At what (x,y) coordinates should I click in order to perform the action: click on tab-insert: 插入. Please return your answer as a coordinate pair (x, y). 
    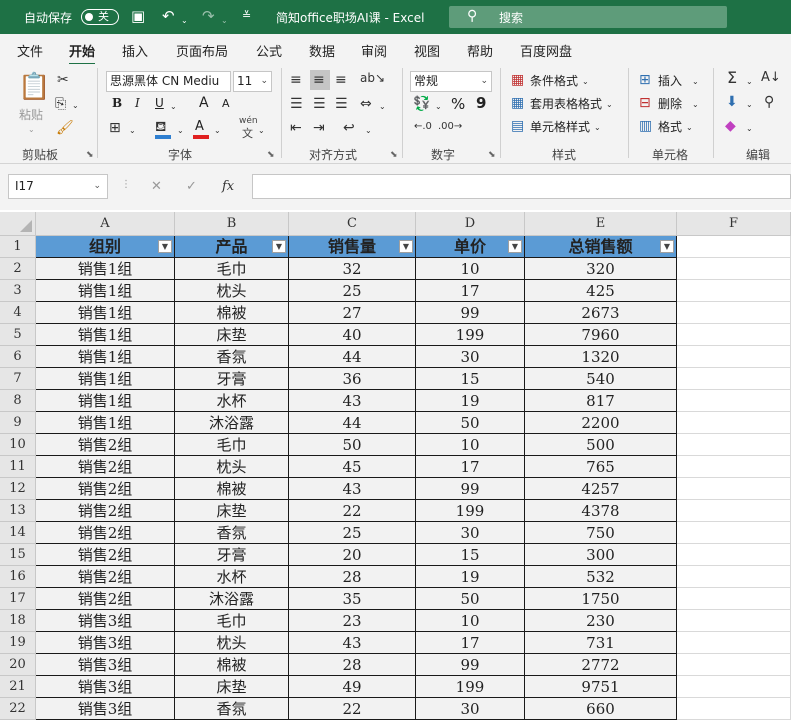
    Looking at the image, I should click on (135, 50).